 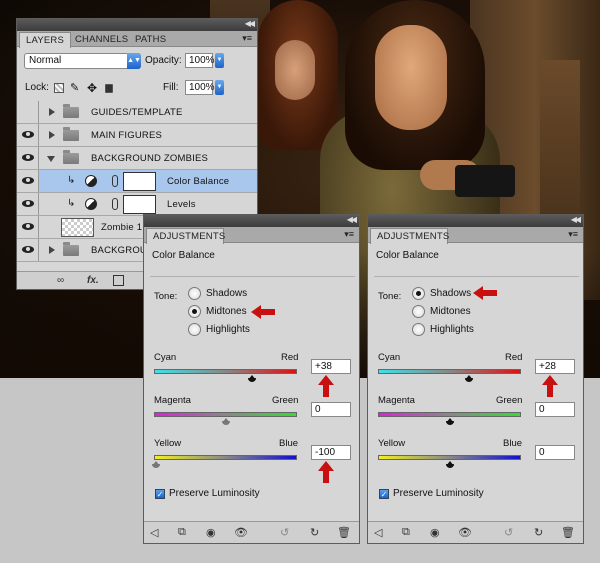 What do you see at coordinates (137, 135) in the screenshot?
I see `layer-row-main-figures: MAIN FIGURES` at bounding box center [137, 135].